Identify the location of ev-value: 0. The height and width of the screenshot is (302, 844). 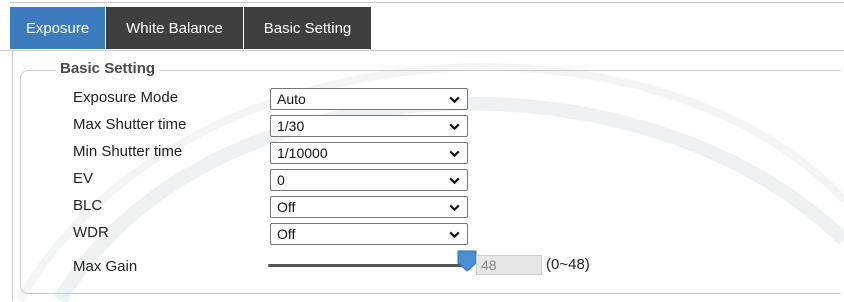
(281, 180).